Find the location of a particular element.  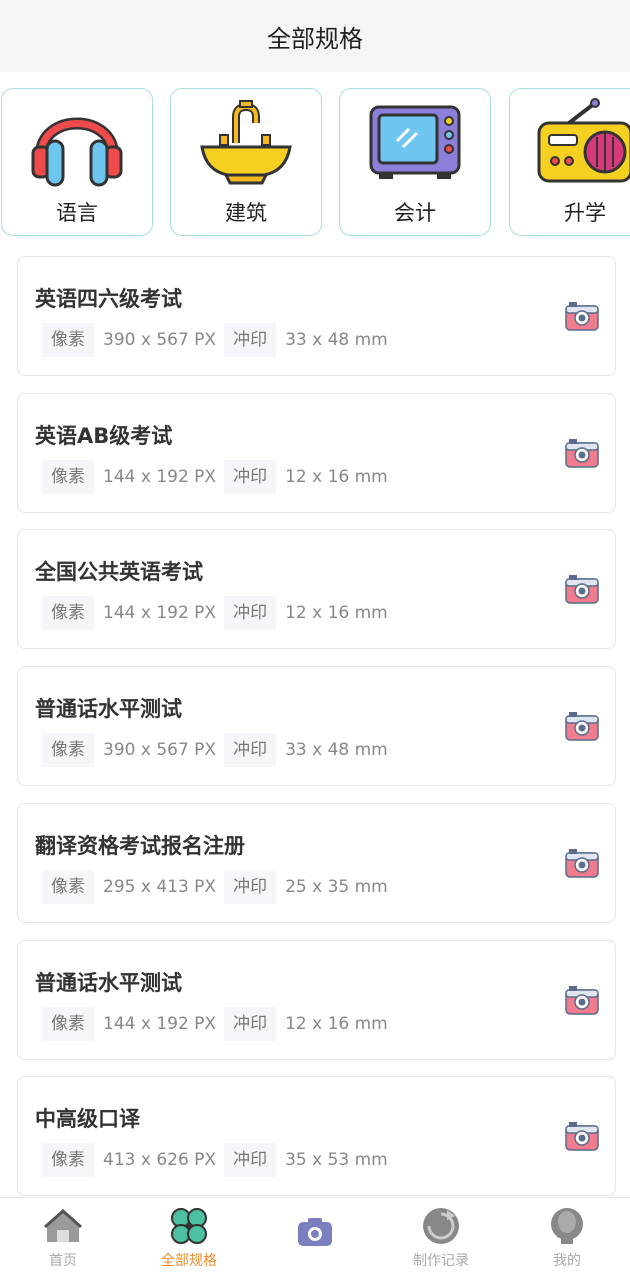

pixel-value: 295 x 413 PX is located at coordinates (160, 887).